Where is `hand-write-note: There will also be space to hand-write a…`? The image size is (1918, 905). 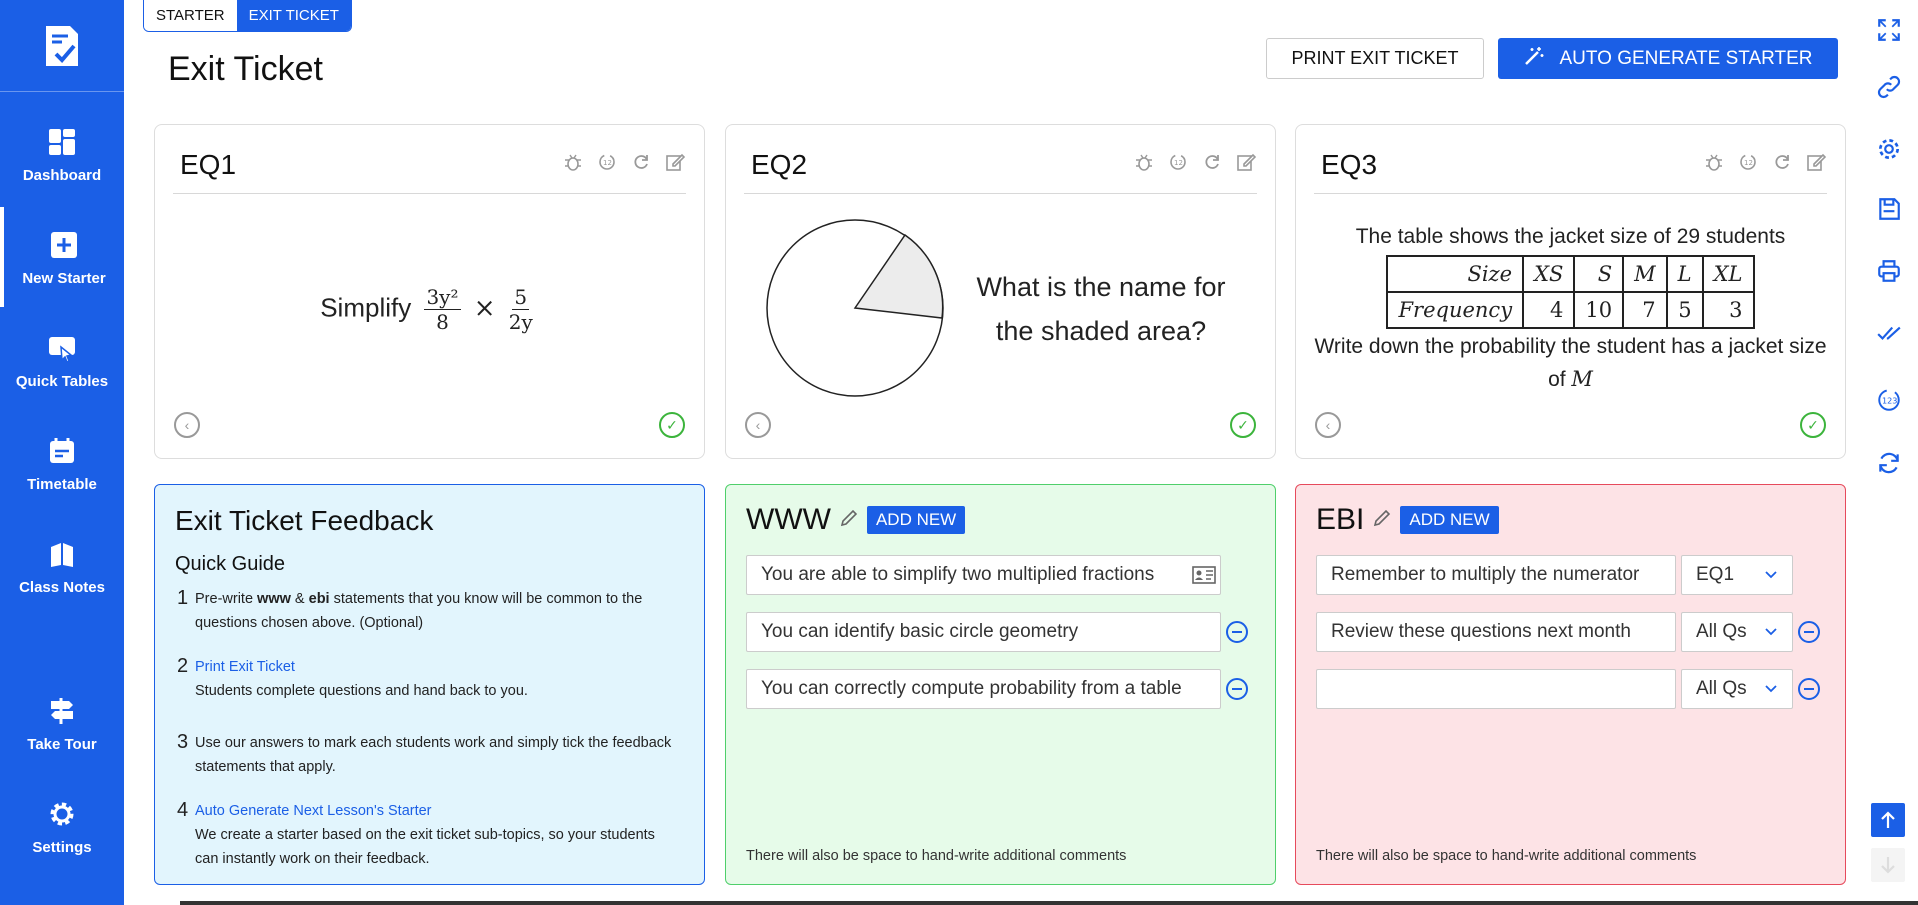 hand-write-note: There will also be space to hand-write a… is located at coordinates (936, 856).